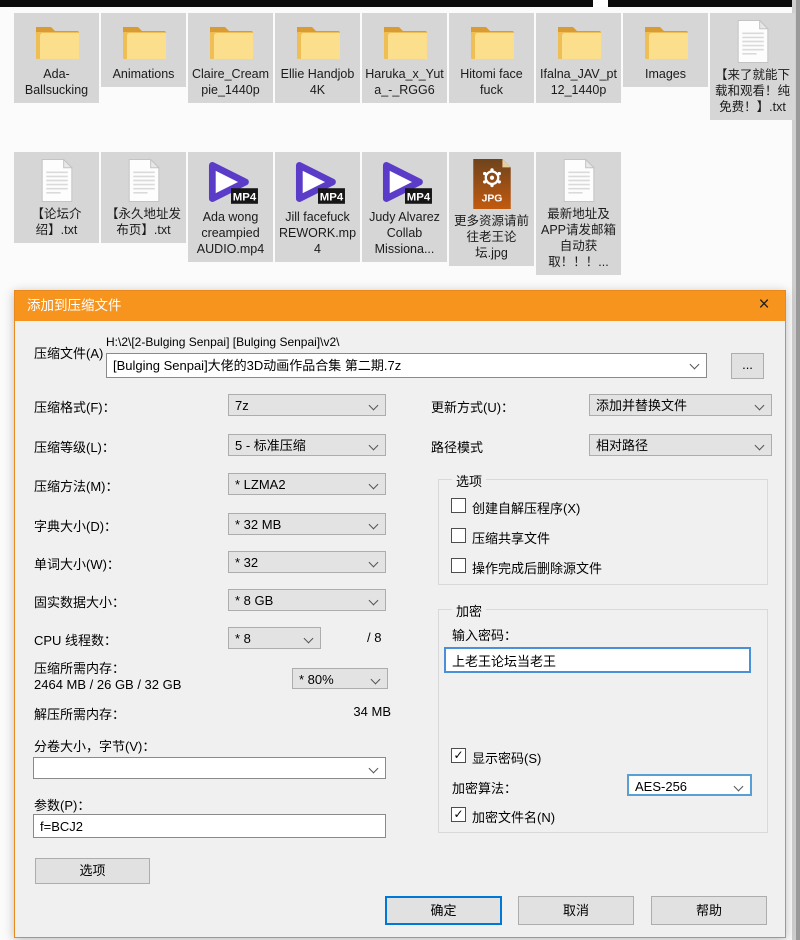 The height and width of the screenshot is (940, 800). I want to click on archive-name-combobox: [Bulging Senpai]大佬的3D动画作品合集 第二期.7z, so click(406, 365).